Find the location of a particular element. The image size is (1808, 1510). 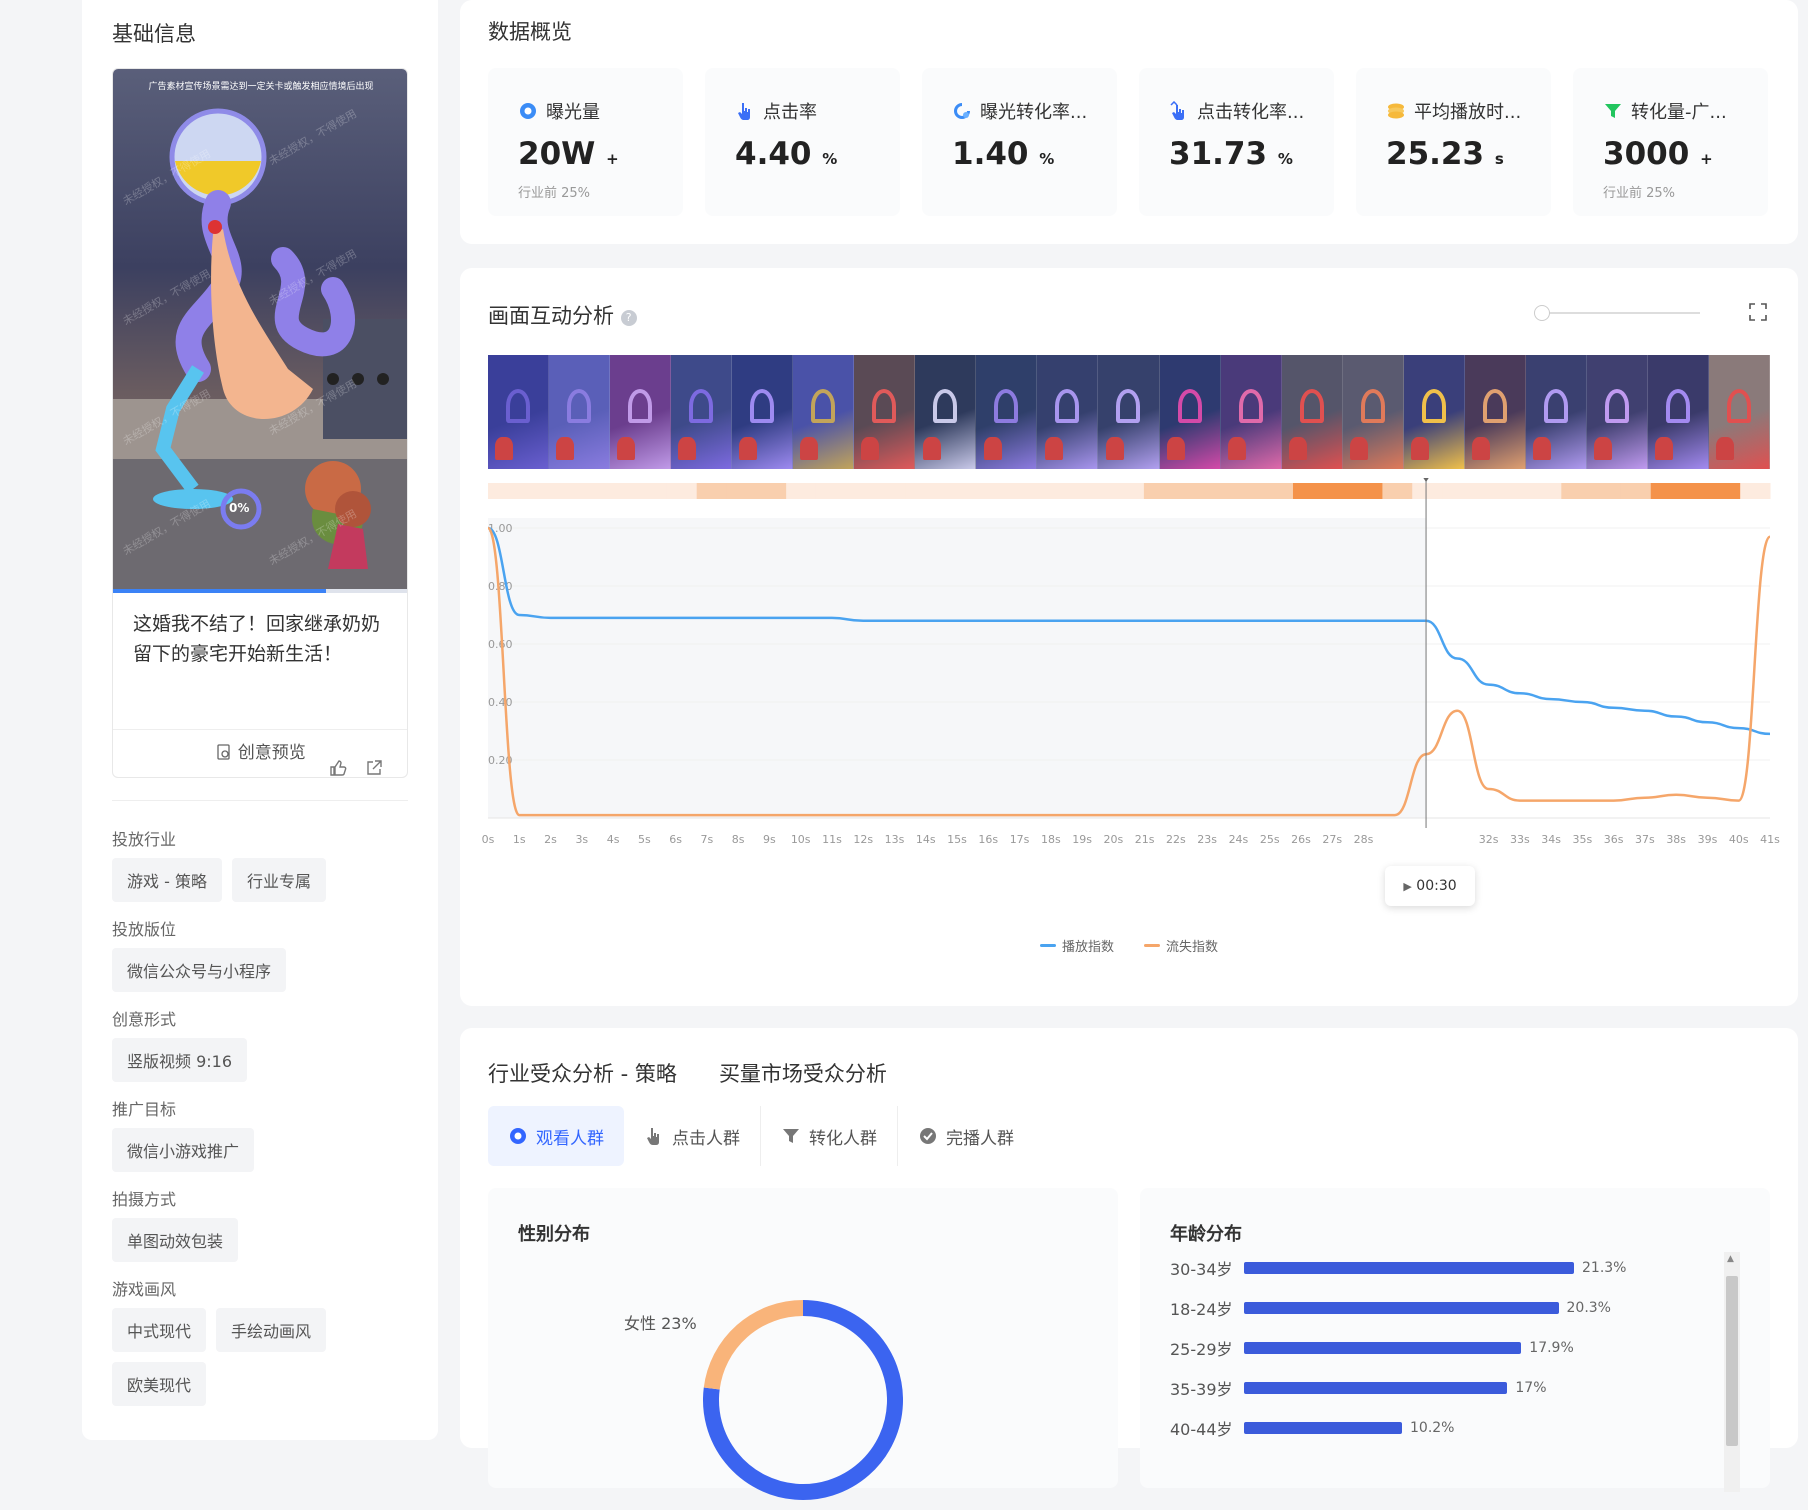

video-frame-strip is located at coordinates (1129, 412).